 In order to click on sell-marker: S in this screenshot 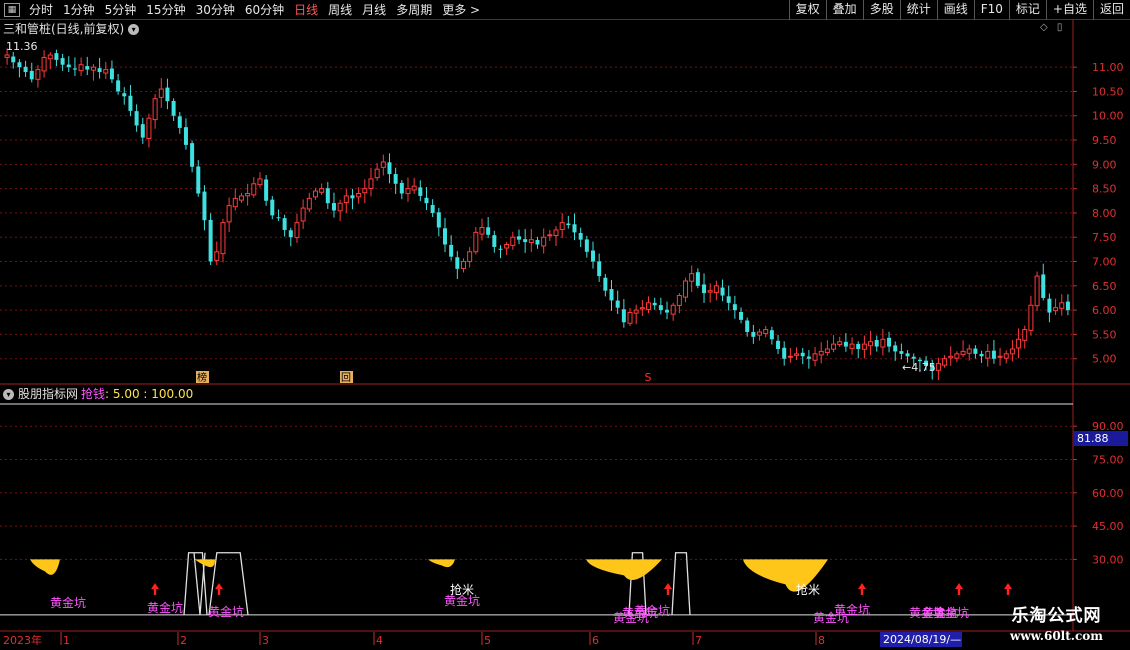, I will do `click(648, 377)`.